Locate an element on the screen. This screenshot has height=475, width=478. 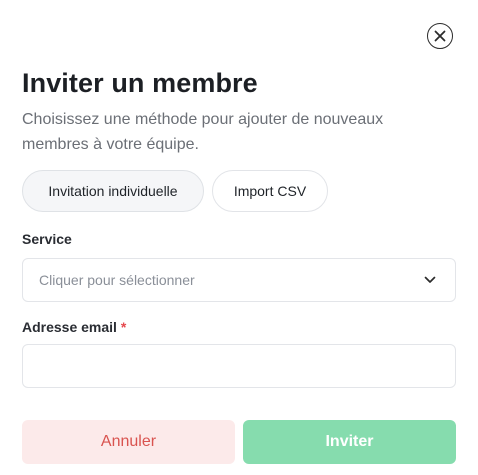
email-field is located at coordinates (239, 366).